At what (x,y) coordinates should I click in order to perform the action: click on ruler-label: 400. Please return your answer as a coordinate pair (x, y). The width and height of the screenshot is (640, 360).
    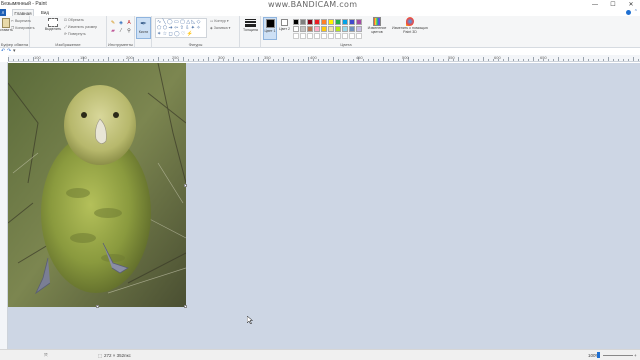
    Looking at the image, I should click on (313, 57).